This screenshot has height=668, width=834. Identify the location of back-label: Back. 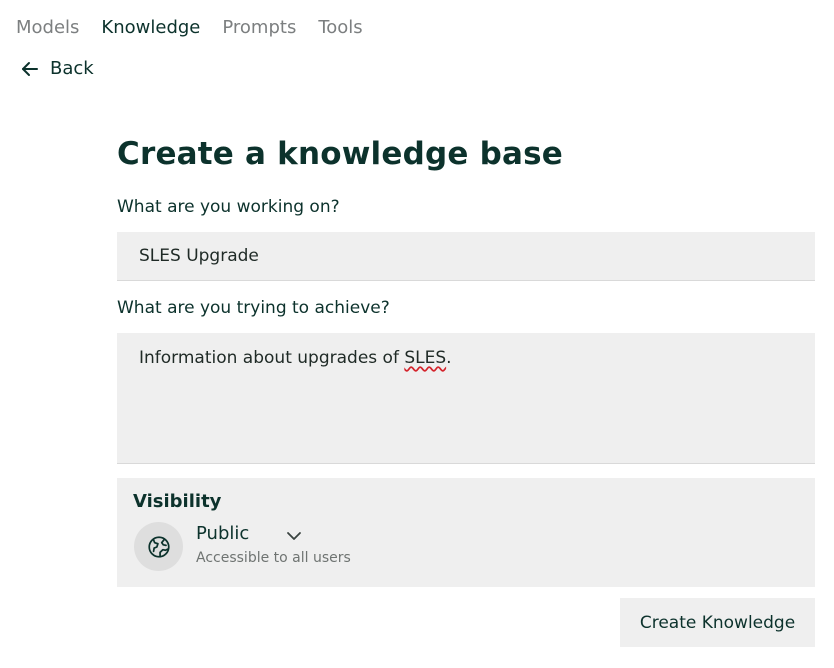
(72, 68).